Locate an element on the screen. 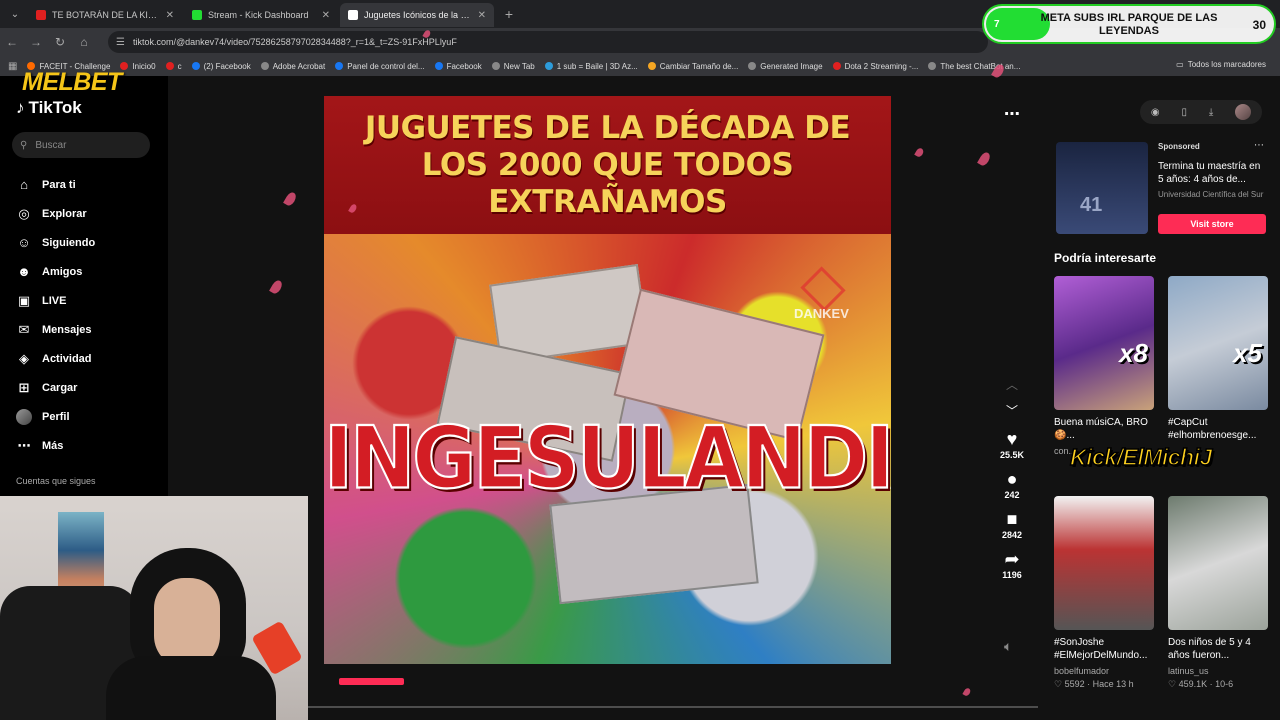  sidebar-item-perfil: Perfil is located at coordinates (55, 416).